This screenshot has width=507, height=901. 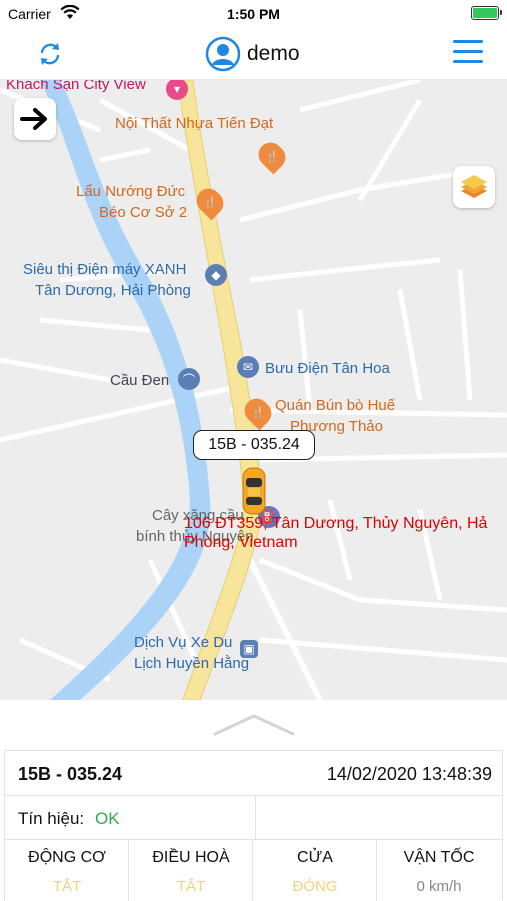 I want to click on vehicle-plate-label: 15B - 035.24, so click(x=254, y=445).